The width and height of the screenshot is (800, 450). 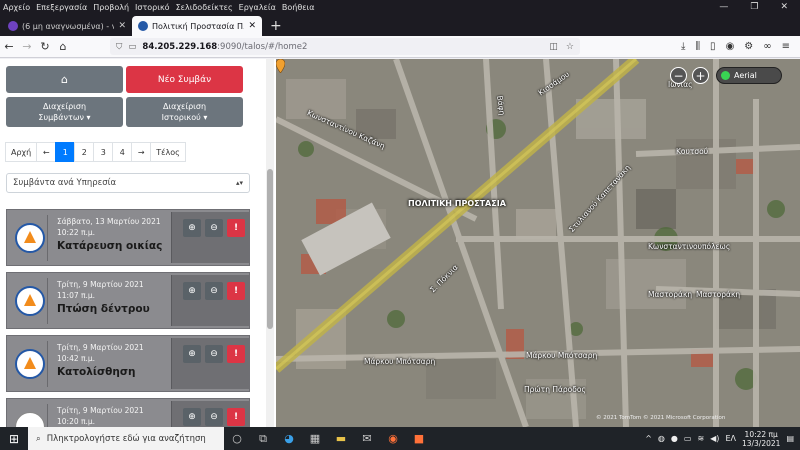 What do you see at coordinates (723, 7) in the screenshot?
I see `minimize-icon: —` at bounding box center [723, 7].